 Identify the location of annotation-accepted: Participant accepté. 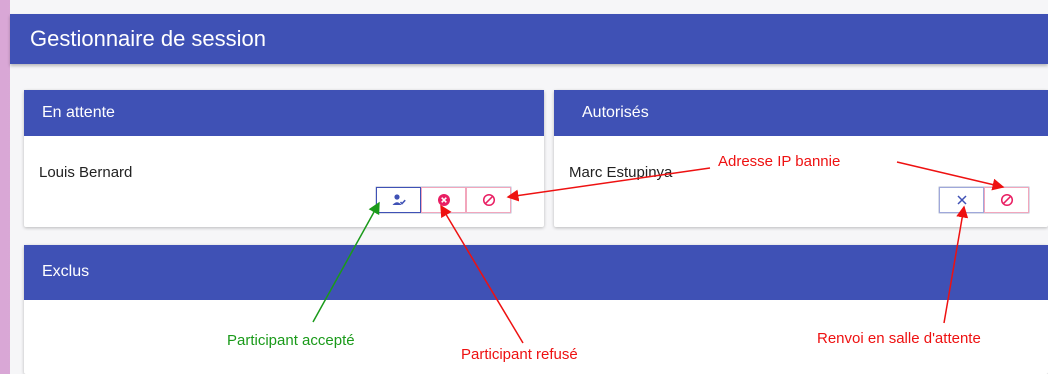
(291, 340).